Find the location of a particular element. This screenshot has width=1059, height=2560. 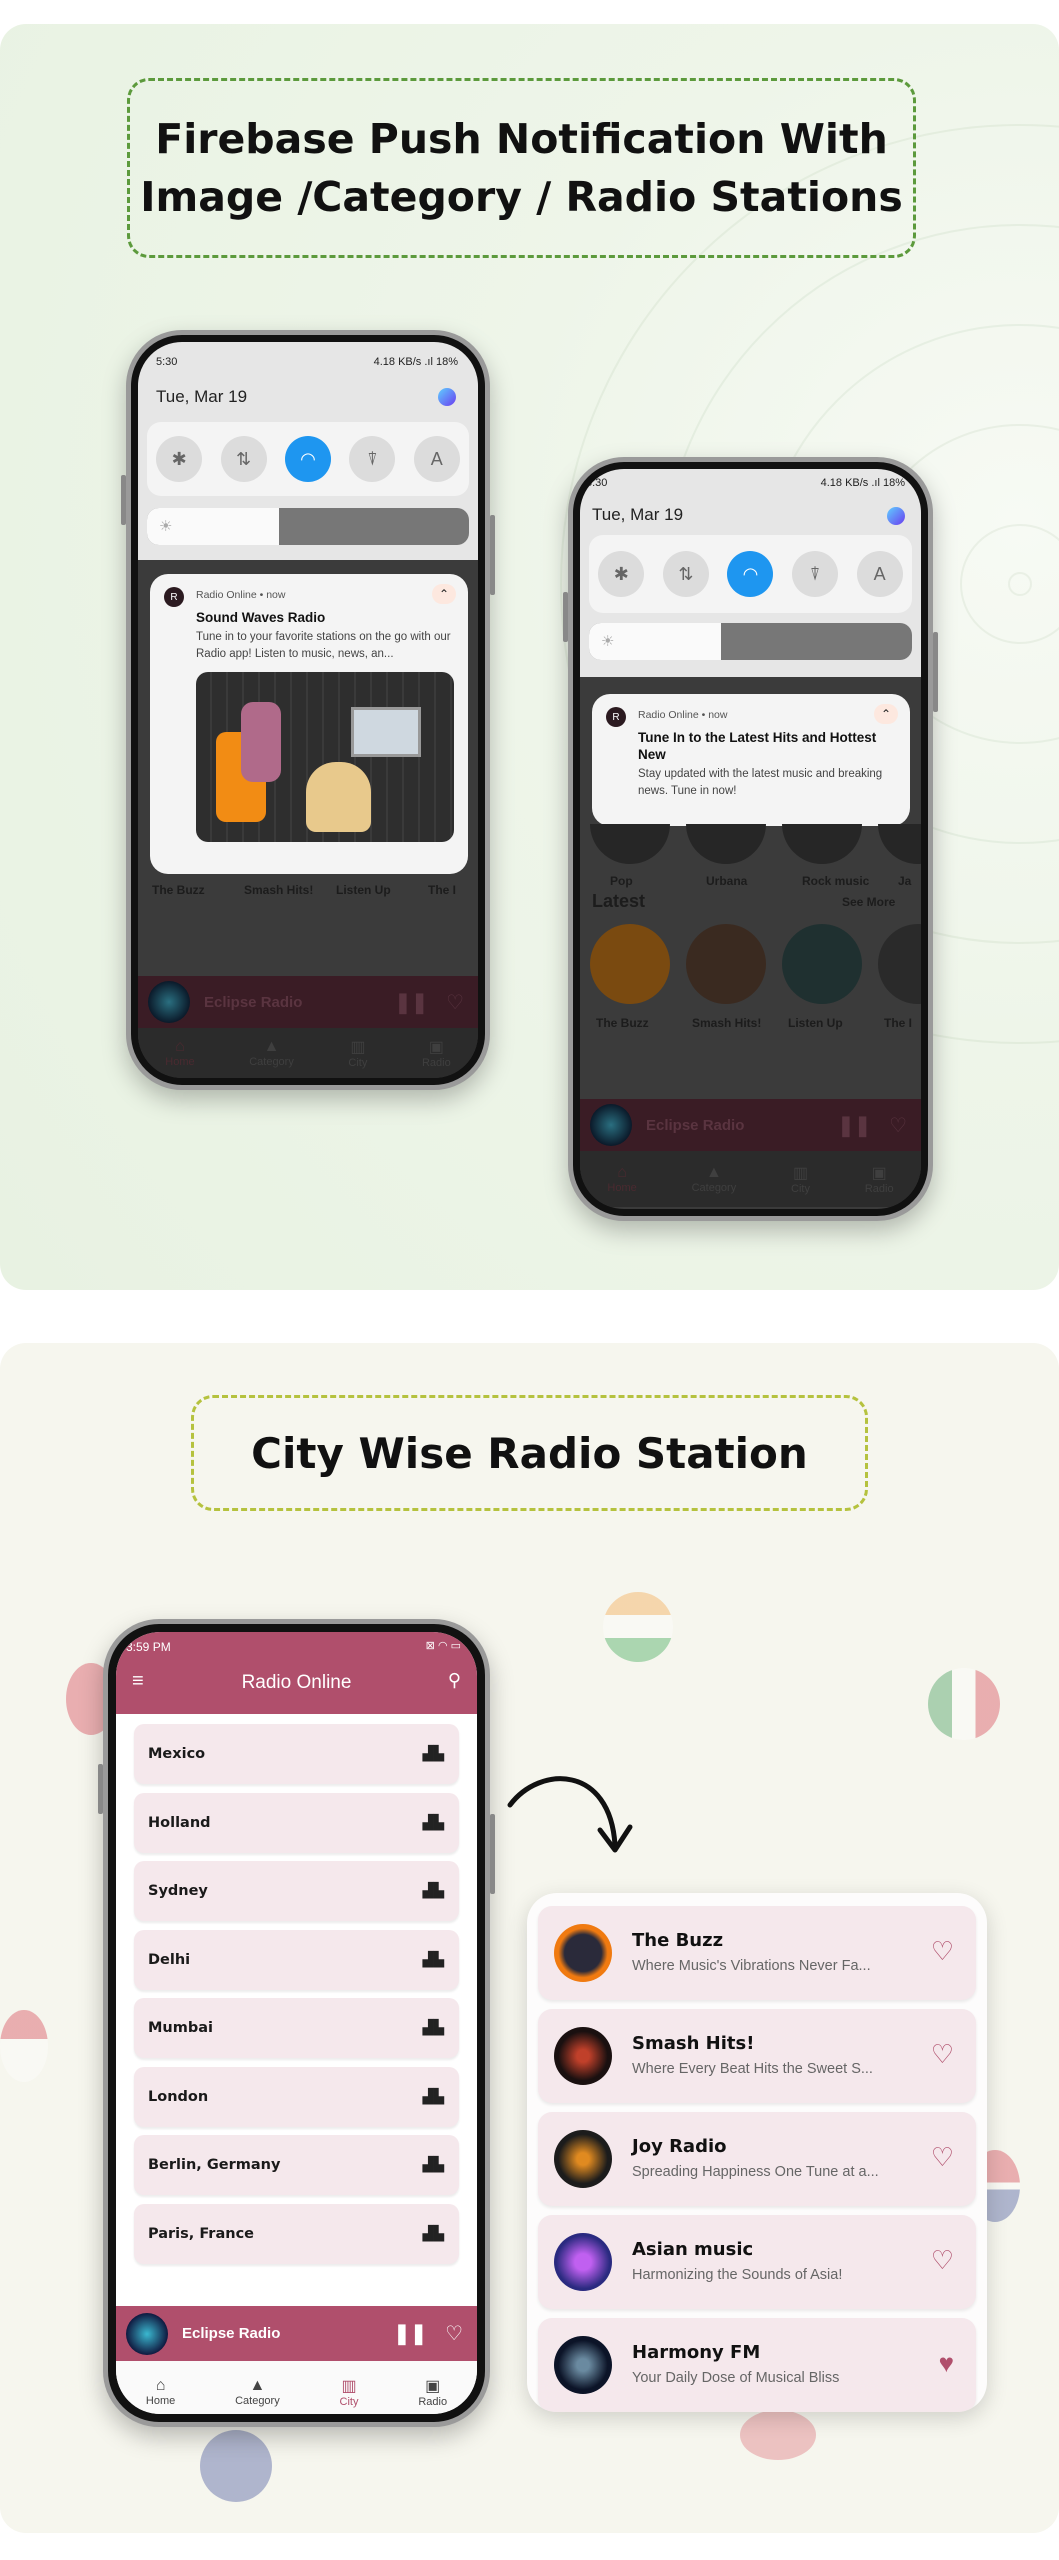

city-item: Sydney ▟▙ is located at coordinates (296, 1891).